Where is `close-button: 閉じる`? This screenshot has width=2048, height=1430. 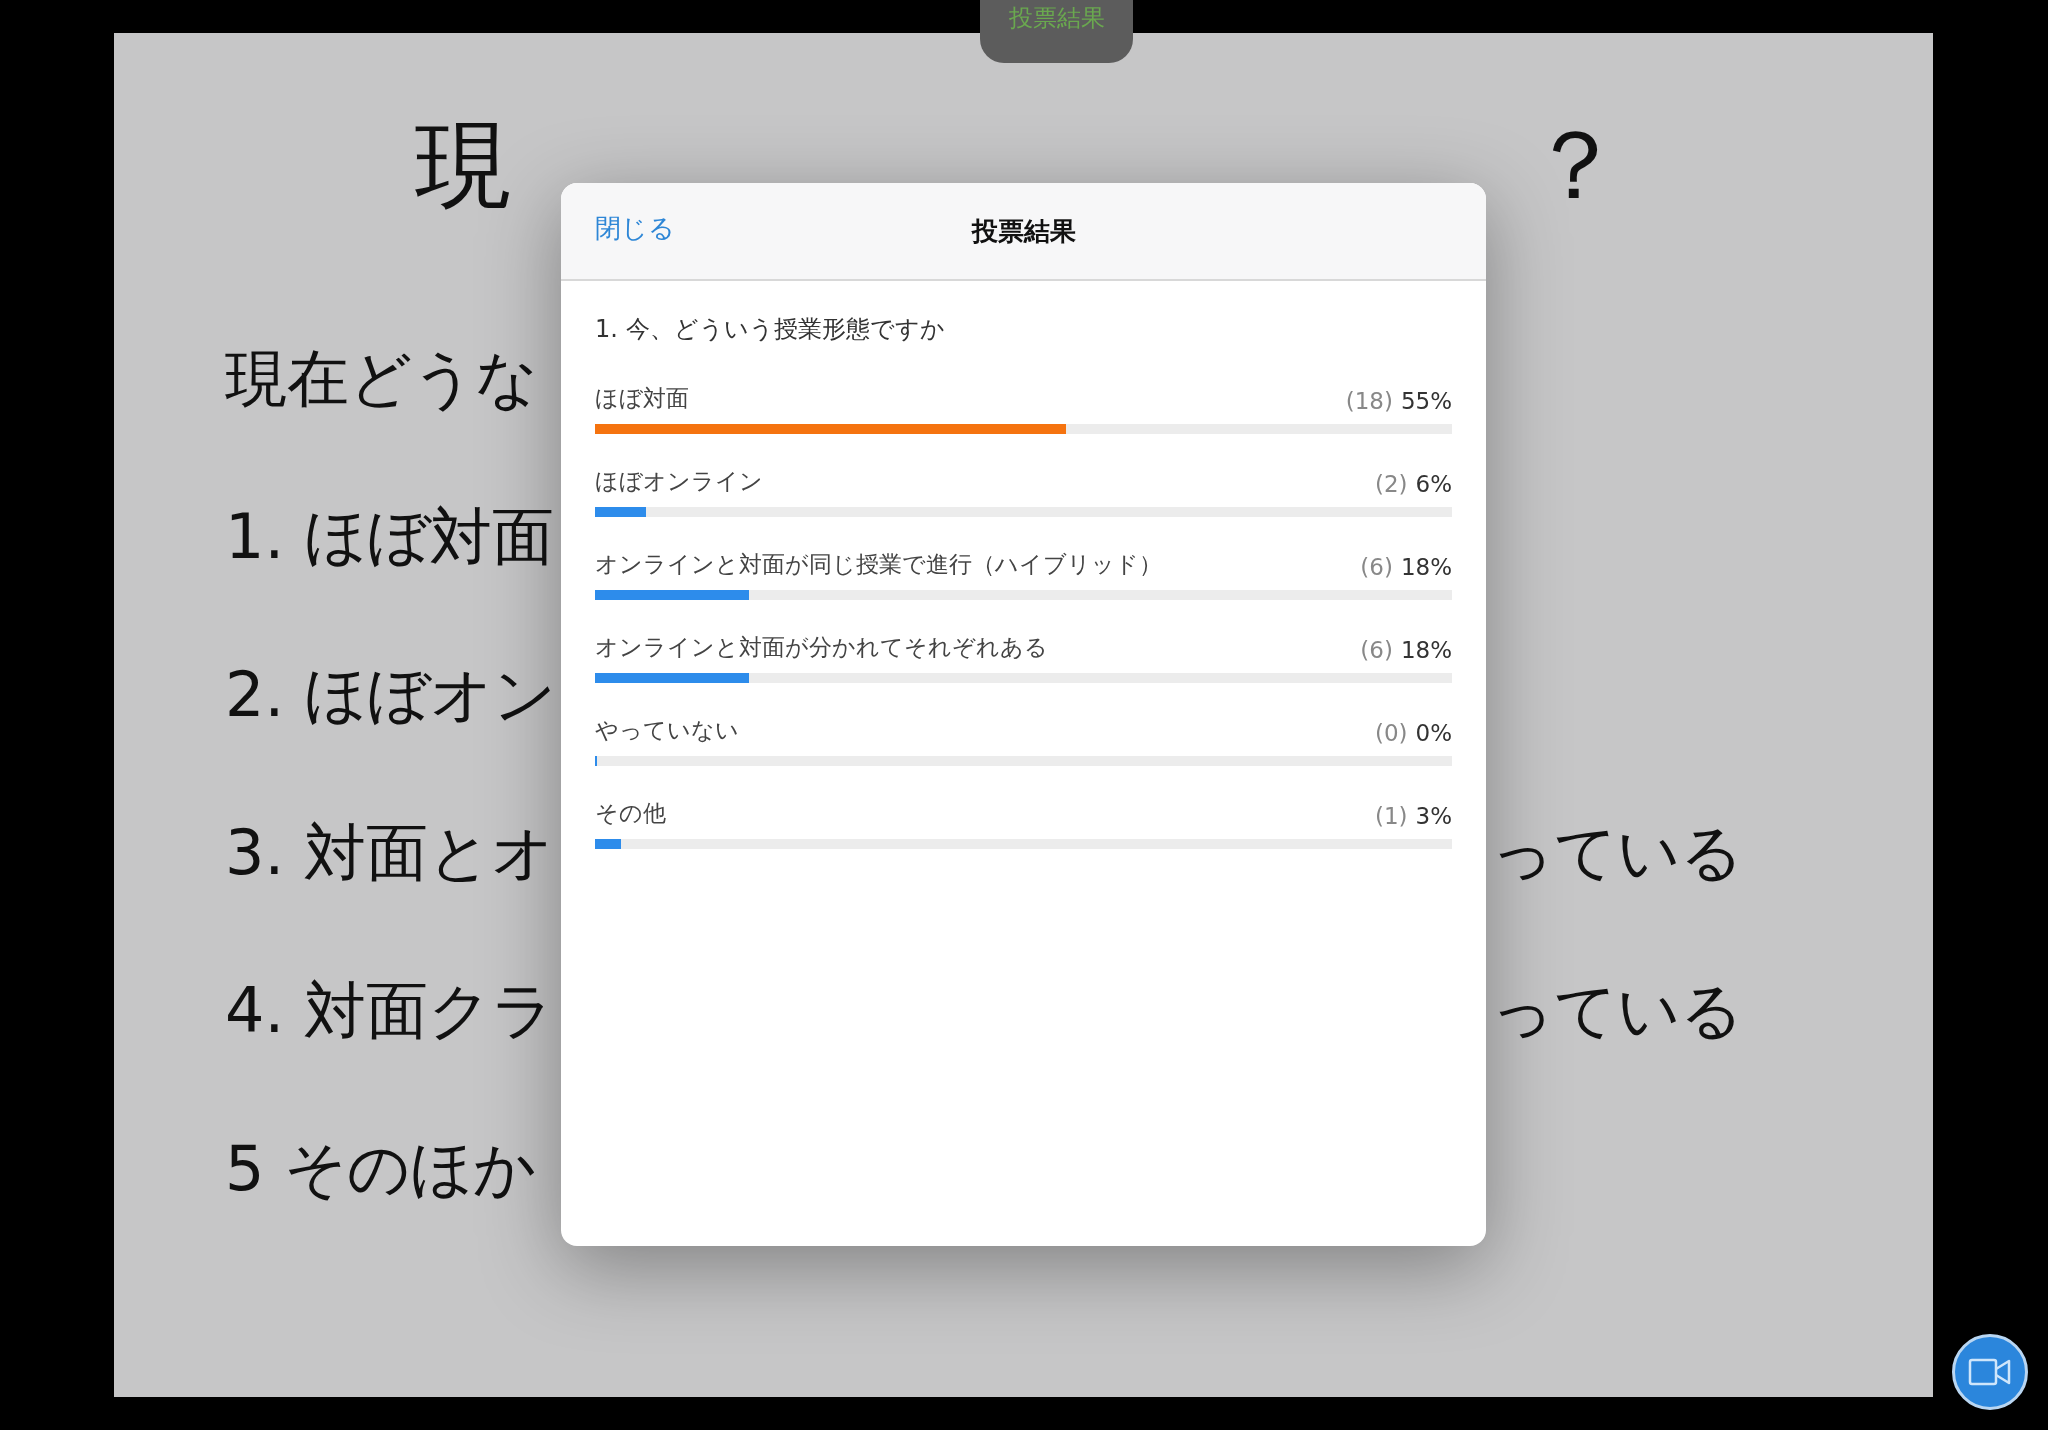
close-button: 閉じる is located at coordinates (635, 228).